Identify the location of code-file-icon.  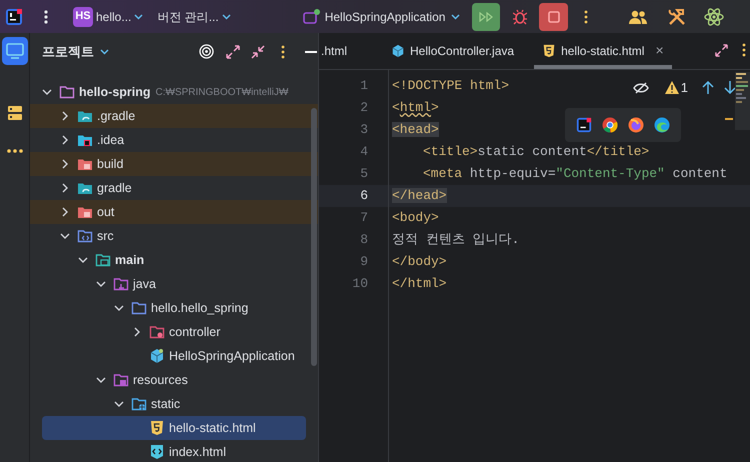
(157, 452).